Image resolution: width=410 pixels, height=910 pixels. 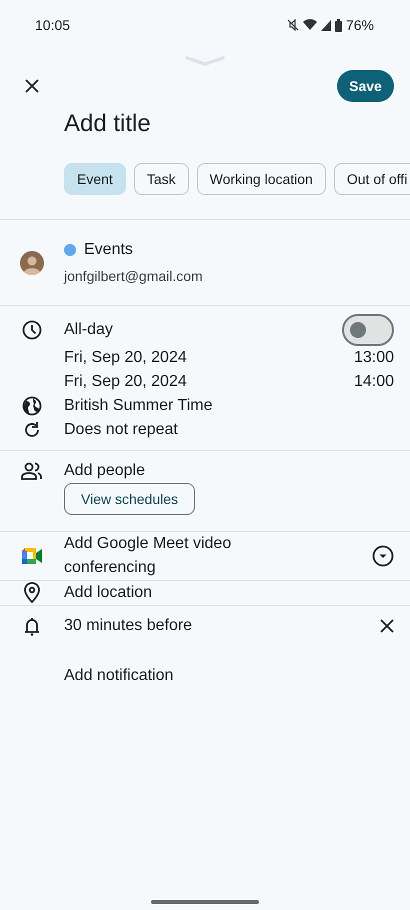 I want to click on title-field: Add title, so click(x=214, y=124).